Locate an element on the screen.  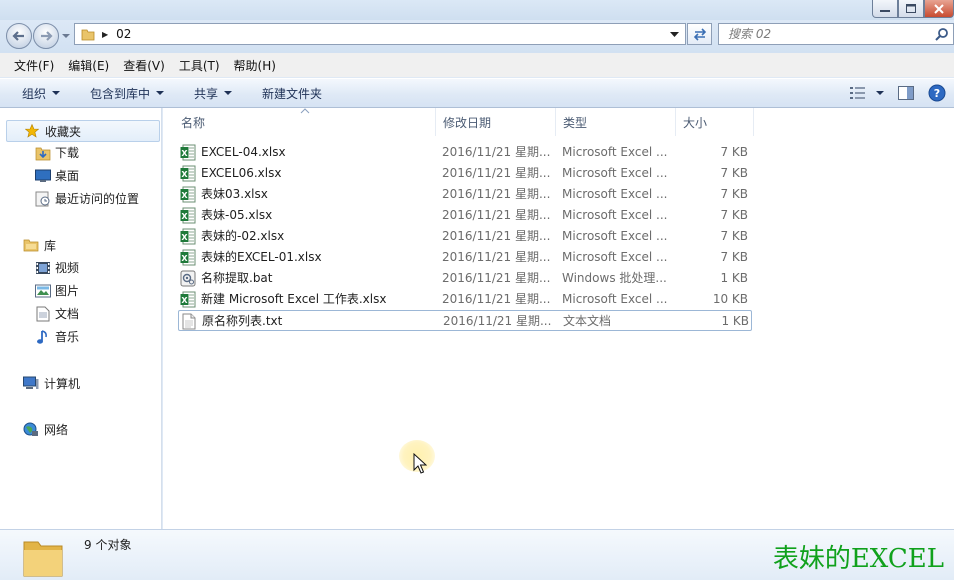
address-row: ▶ 02 is located at coordinates (477, 36).